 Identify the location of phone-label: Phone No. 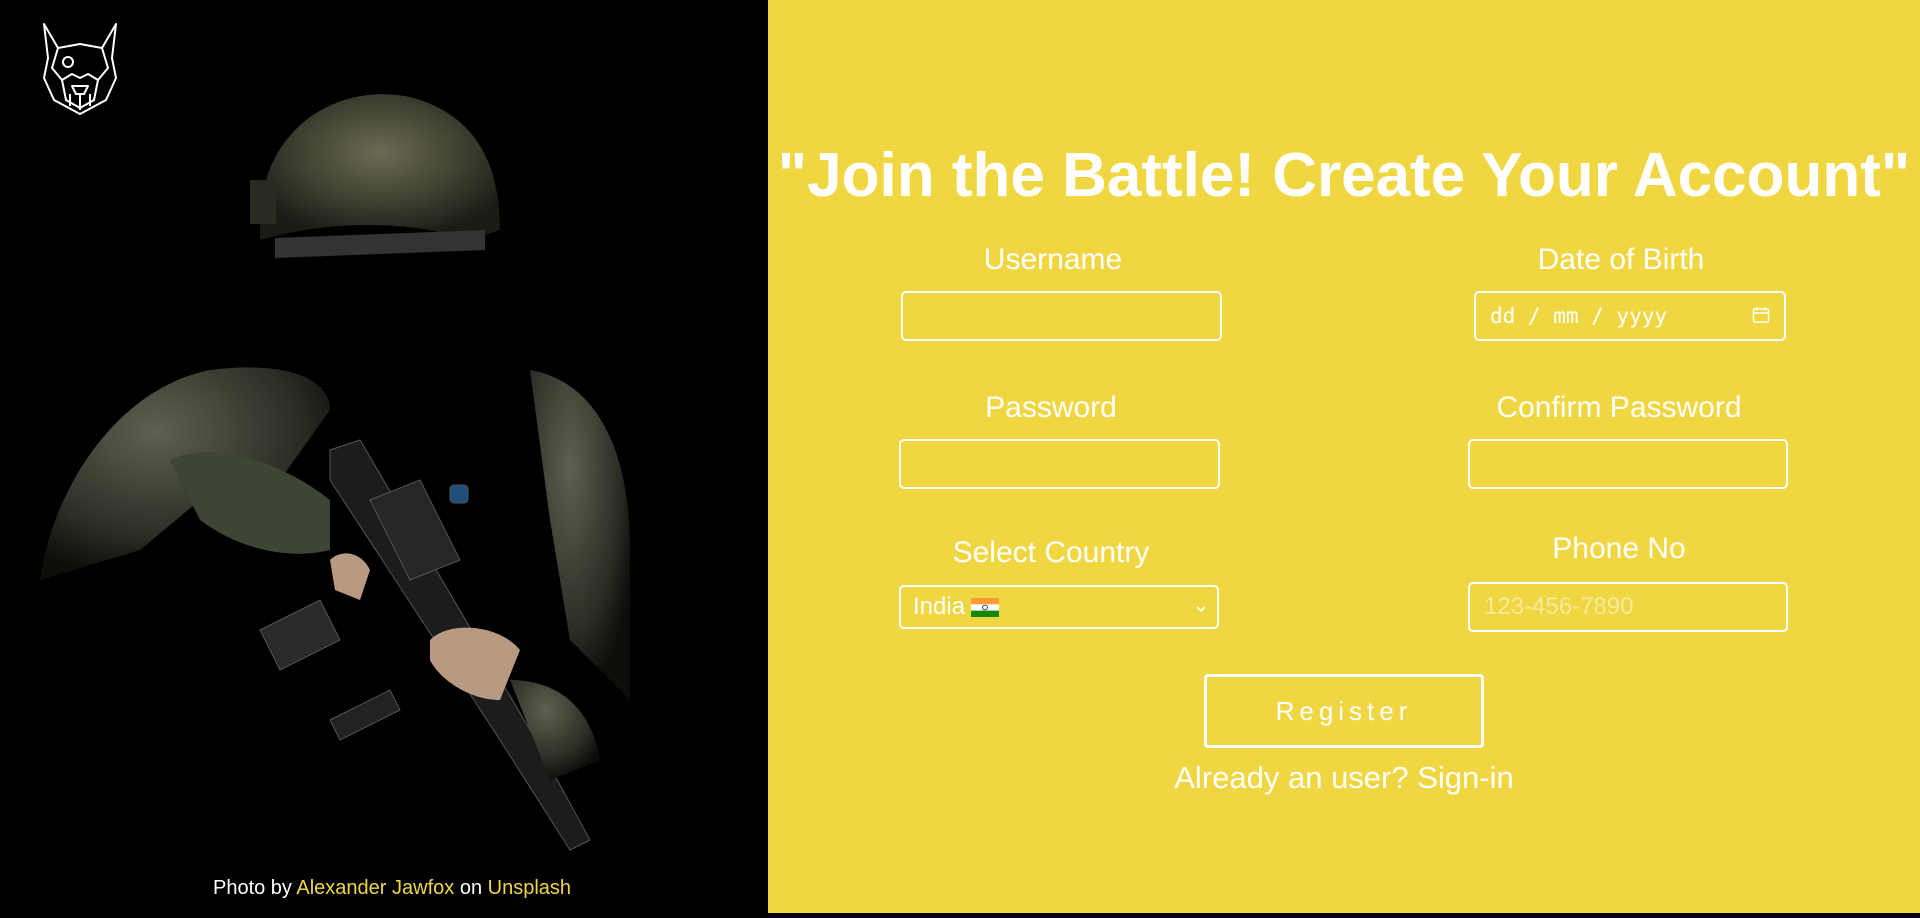
(1619, 548).